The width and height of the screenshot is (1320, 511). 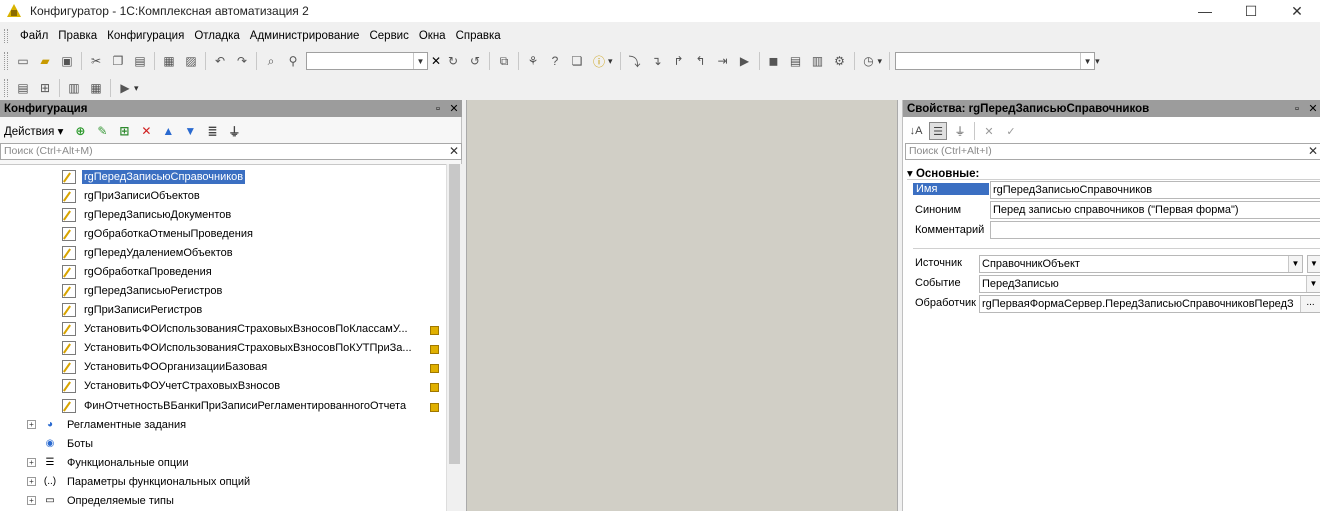 What do you see at coordinates (454, 314) in the screenshot?
I see `scrollbar-thumb` at bounding box center [454, 314].